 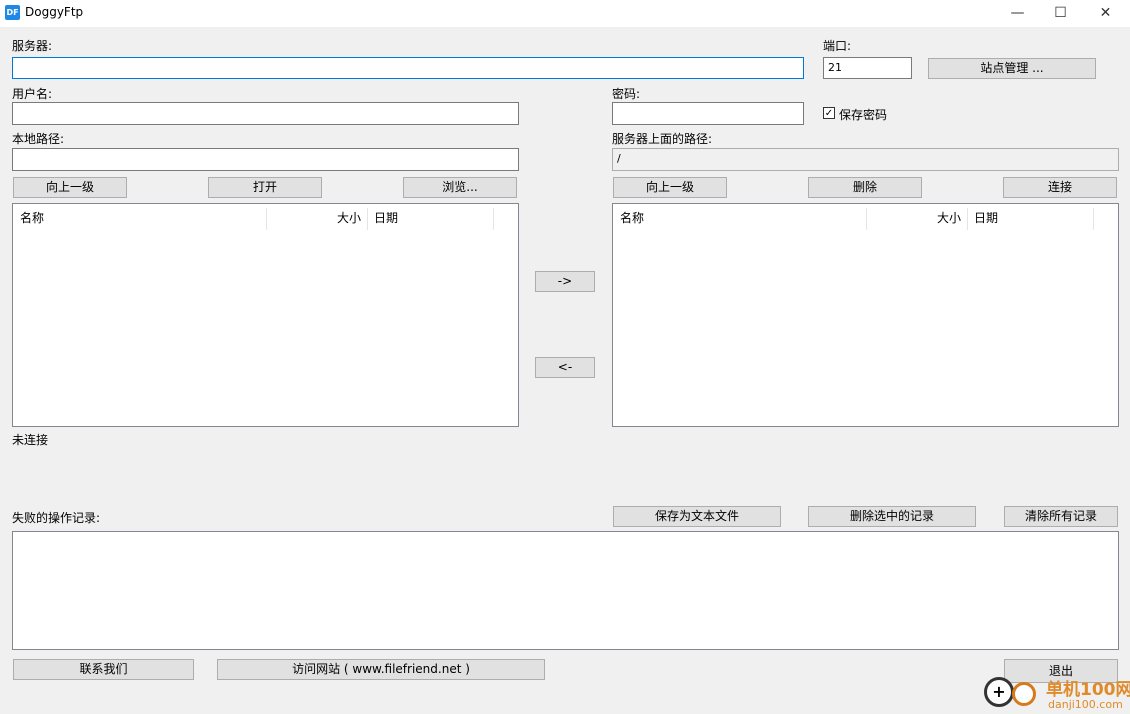 I want to click on watermark: + 单机100网 danji100.com, so click(x=1056, y=694).